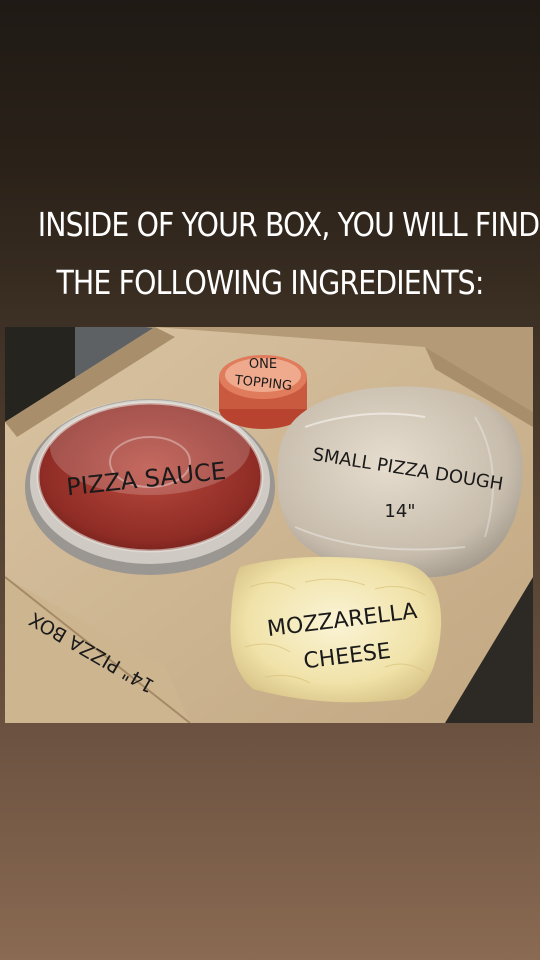  Describe the element at coordinates (263, 364) in the screenshot. I see `label-topping-line-1: ONE` at that location.